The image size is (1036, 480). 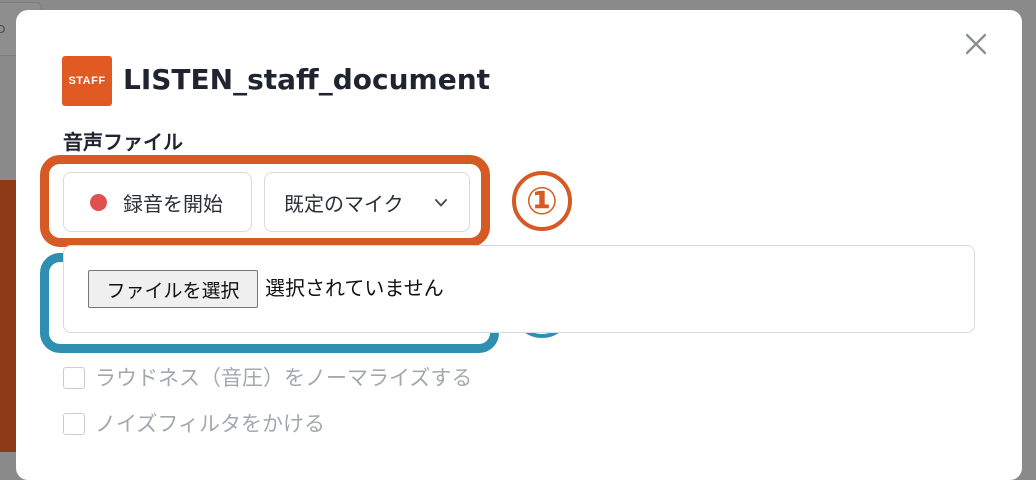 I want to click on app-logo: STAFF, so click(x=87, y=81).